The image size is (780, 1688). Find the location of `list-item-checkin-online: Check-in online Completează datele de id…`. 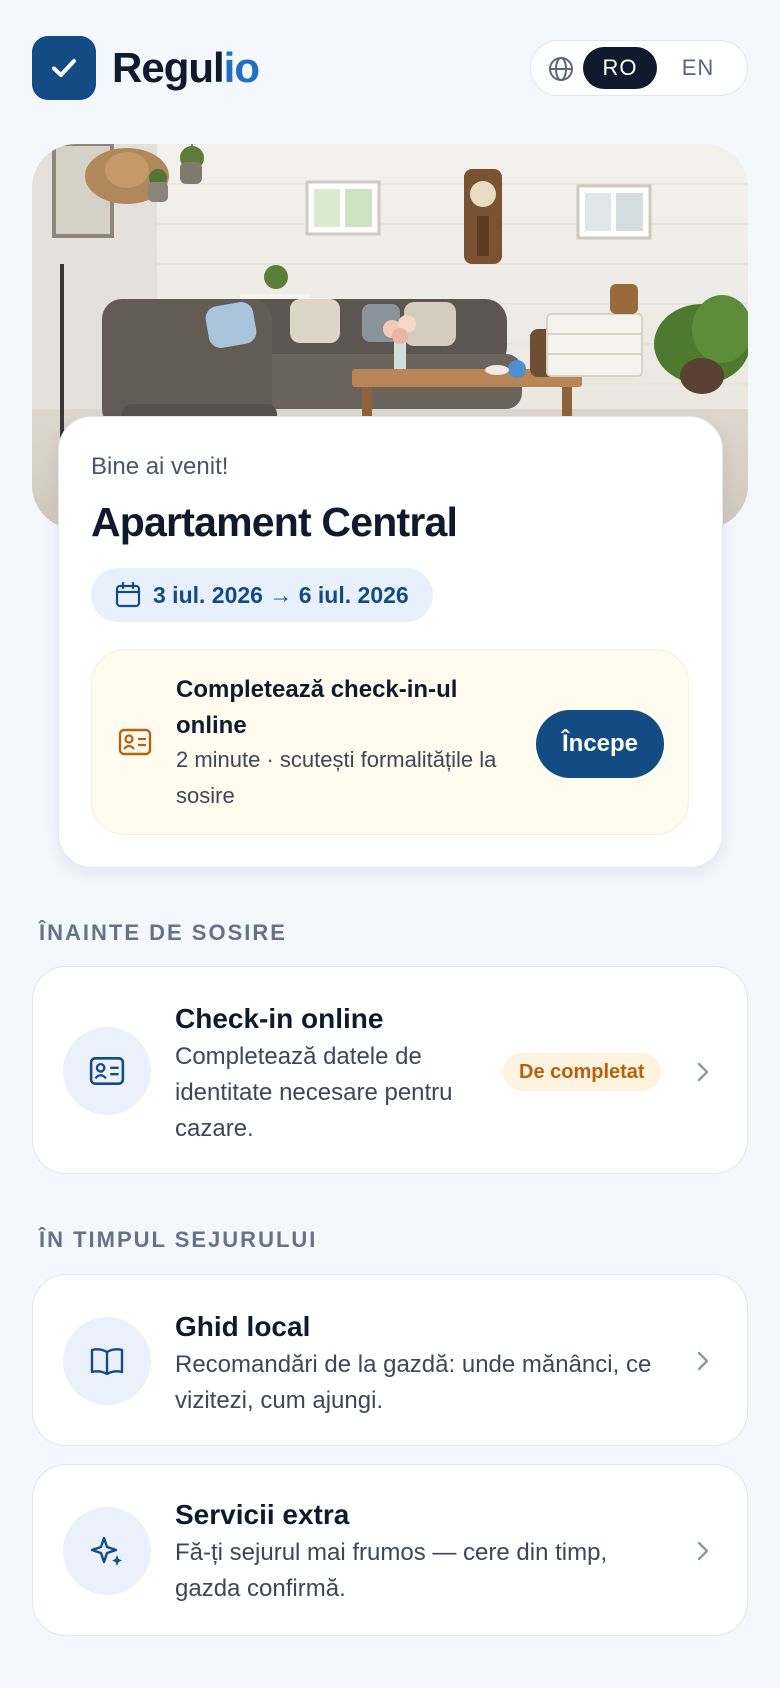

list-item-checkin-online: Check-in online Completează datele de id… is located at coordinates (390, 1070).